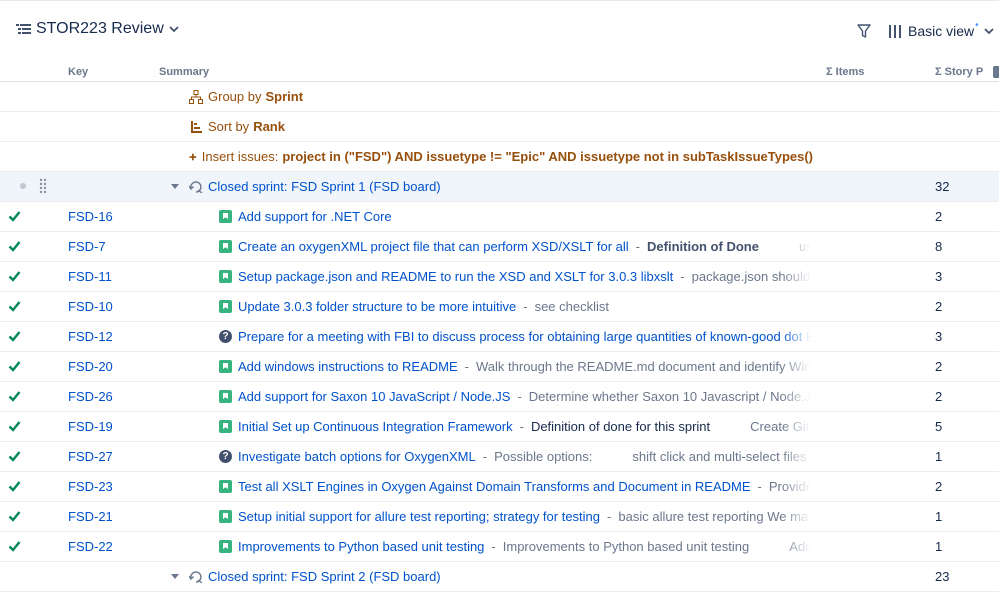 This screenshot has height=592, width=999. What do you see at coordinates (996, 72) in the screenshot?
I see `column-config-handle` at bounding box center [996, 72].